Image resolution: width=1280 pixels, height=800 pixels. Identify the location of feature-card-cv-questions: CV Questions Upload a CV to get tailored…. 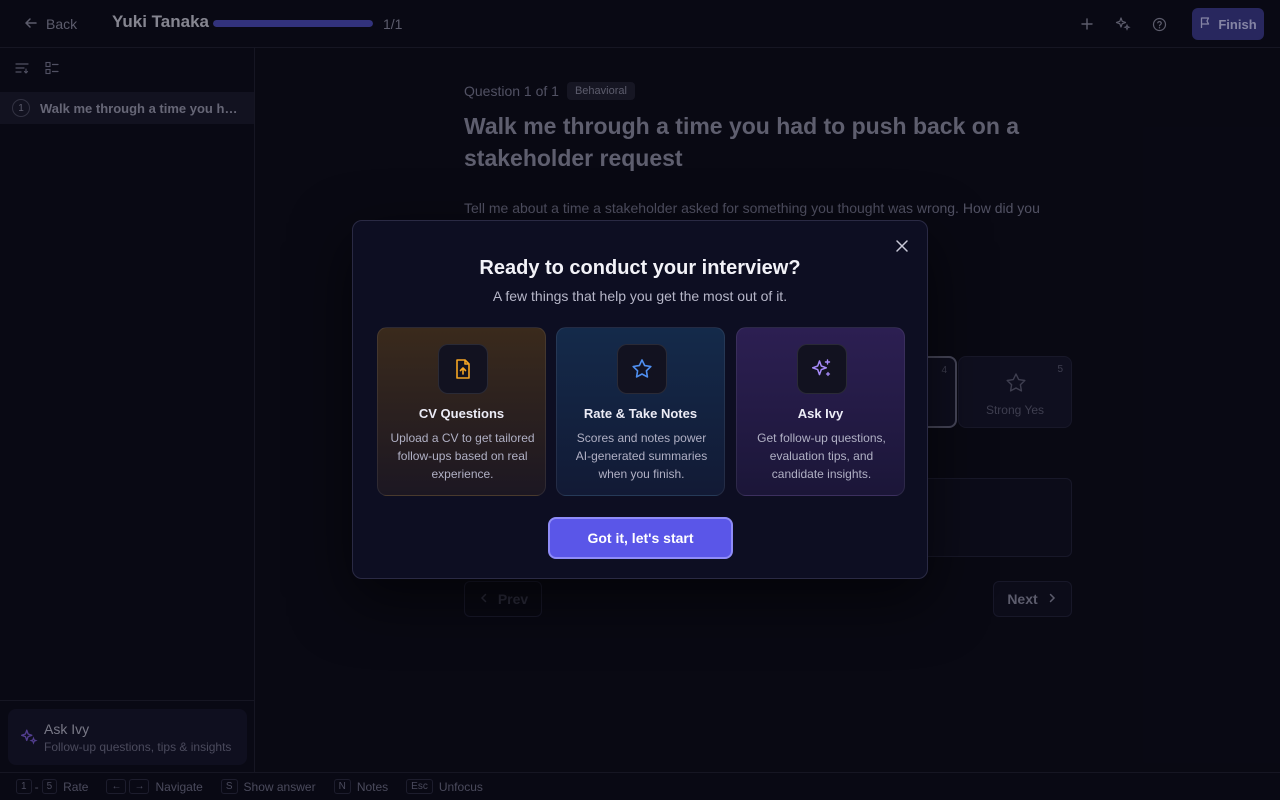
(461, 411).